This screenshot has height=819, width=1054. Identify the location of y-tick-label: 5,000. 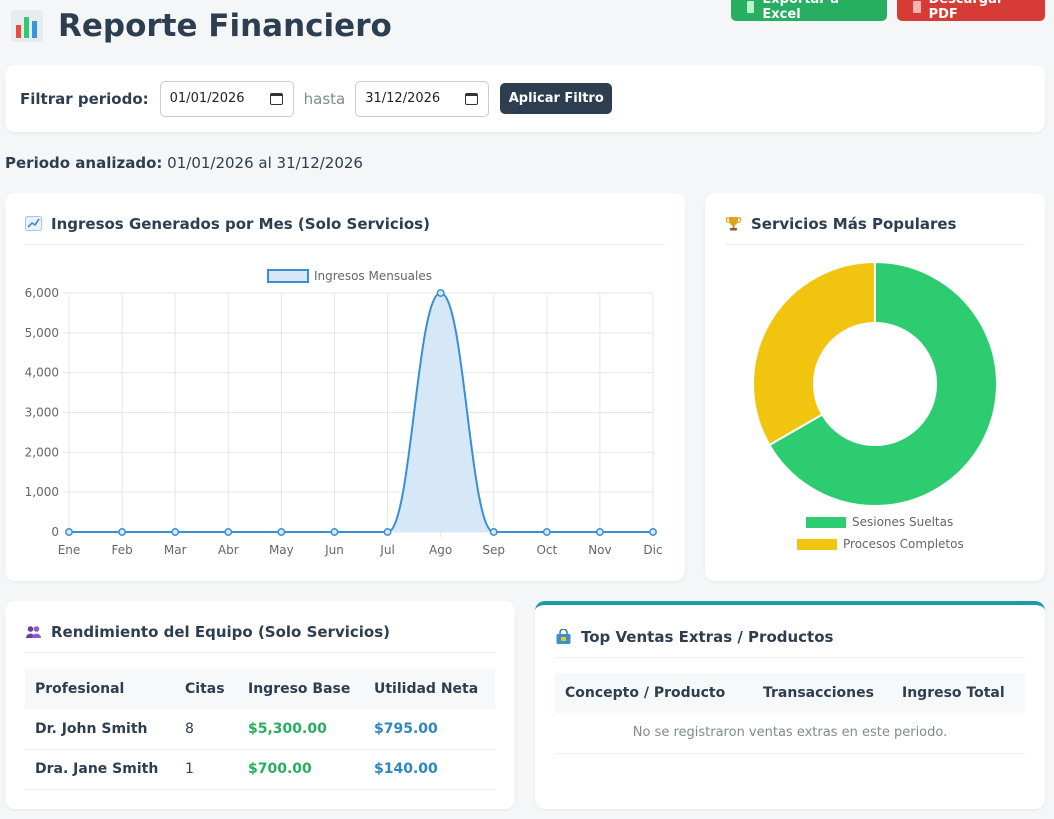
(42, 333).